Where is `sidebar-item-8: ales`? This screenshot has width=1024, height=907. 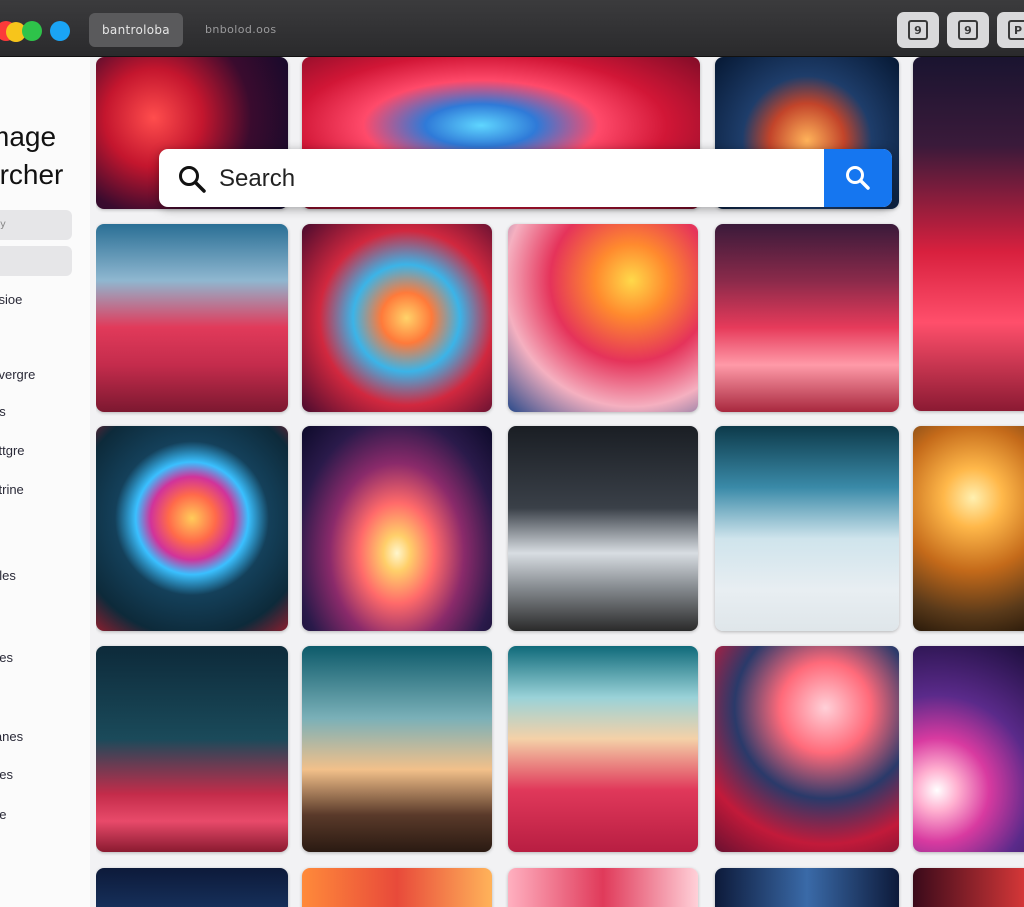 sidebar-item-8: ales is located at coordinates (8, 575).